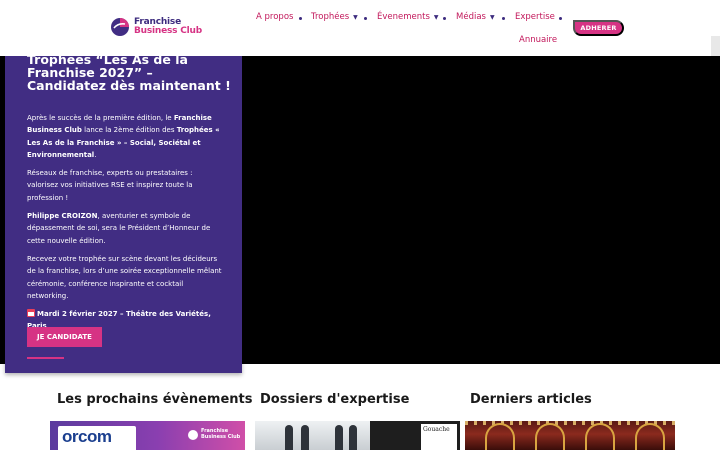 The width and height of the screenshot is (720, 450). What do you see at coordinates (62, 216) in the screenshot?
I see `president-name: Philippe CROIZON` at bounding box center [62, 216].